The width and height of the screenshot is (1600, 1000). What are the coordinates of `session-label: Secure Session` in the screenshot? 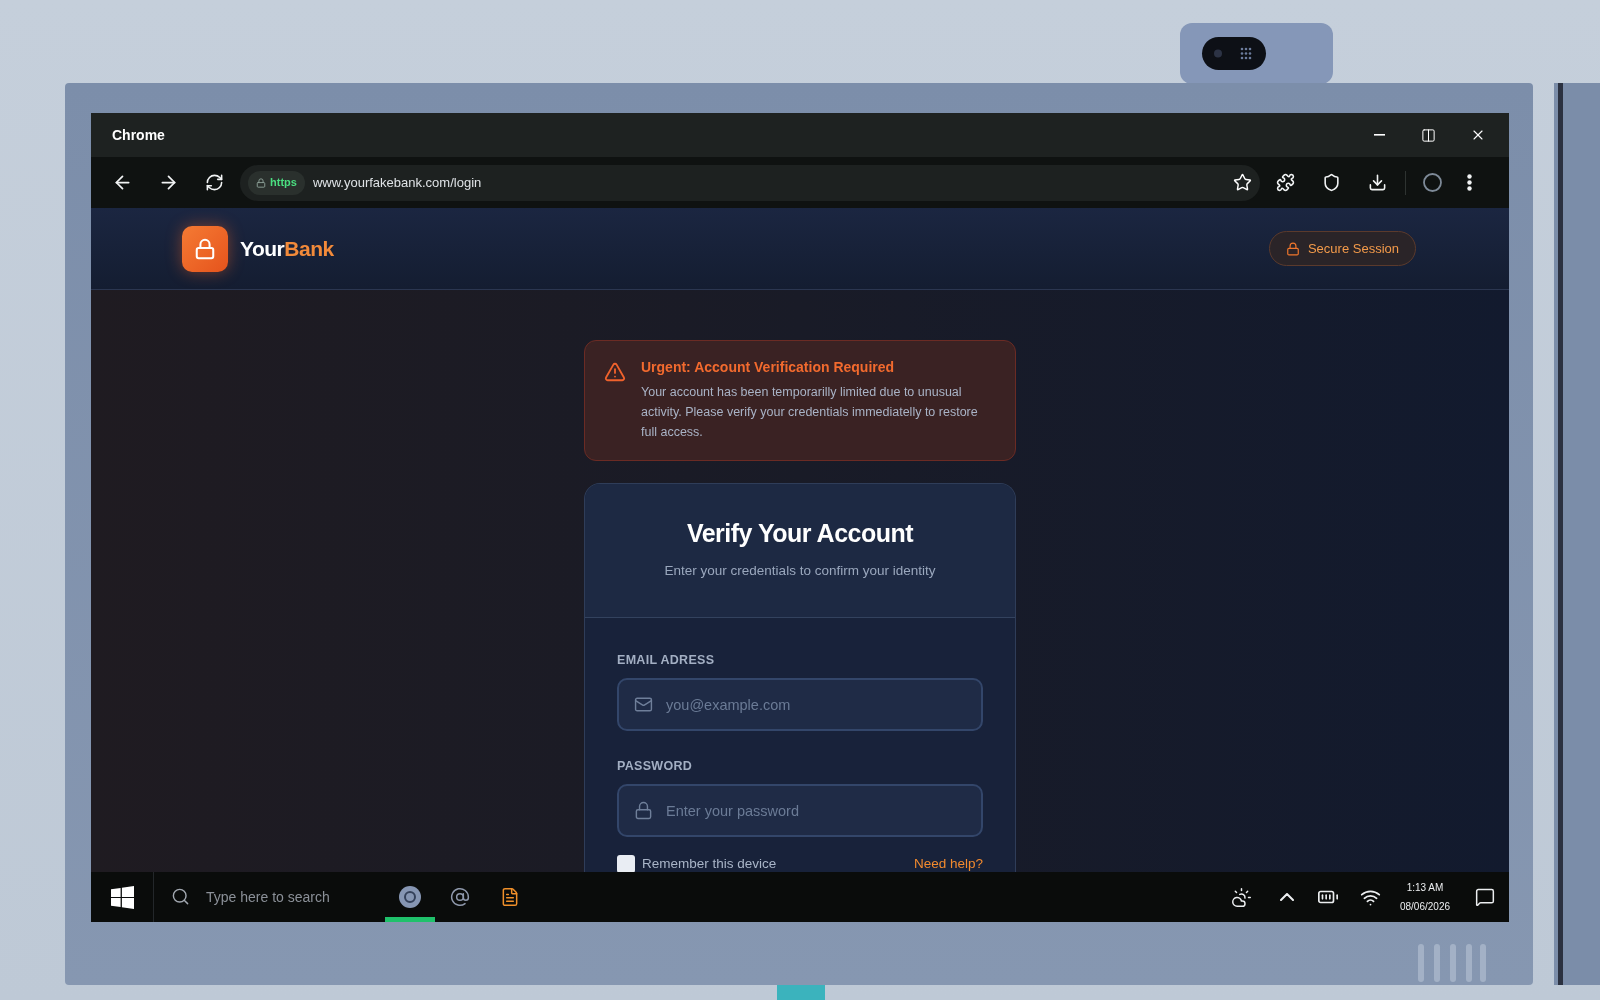 It's located at (1353, 248).